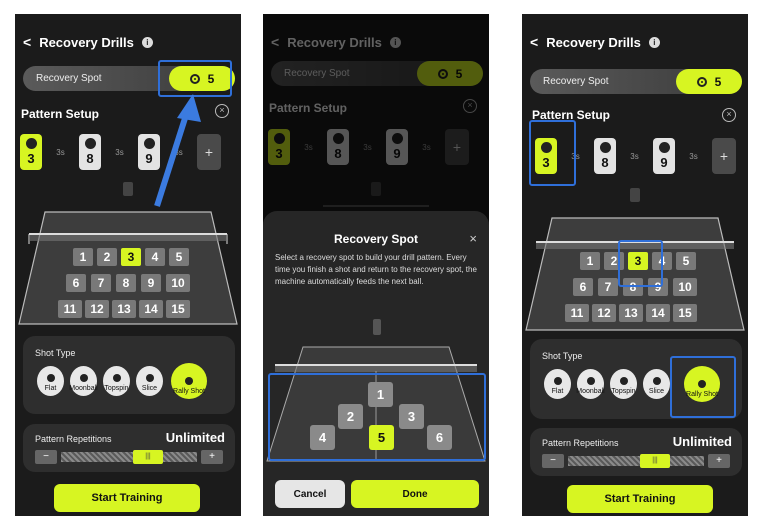 This screenshot has height=523, width=765. Describe the element at coordinates (655, 461) in the screenshot. I see `repetitions-thumb: |||` at that location.